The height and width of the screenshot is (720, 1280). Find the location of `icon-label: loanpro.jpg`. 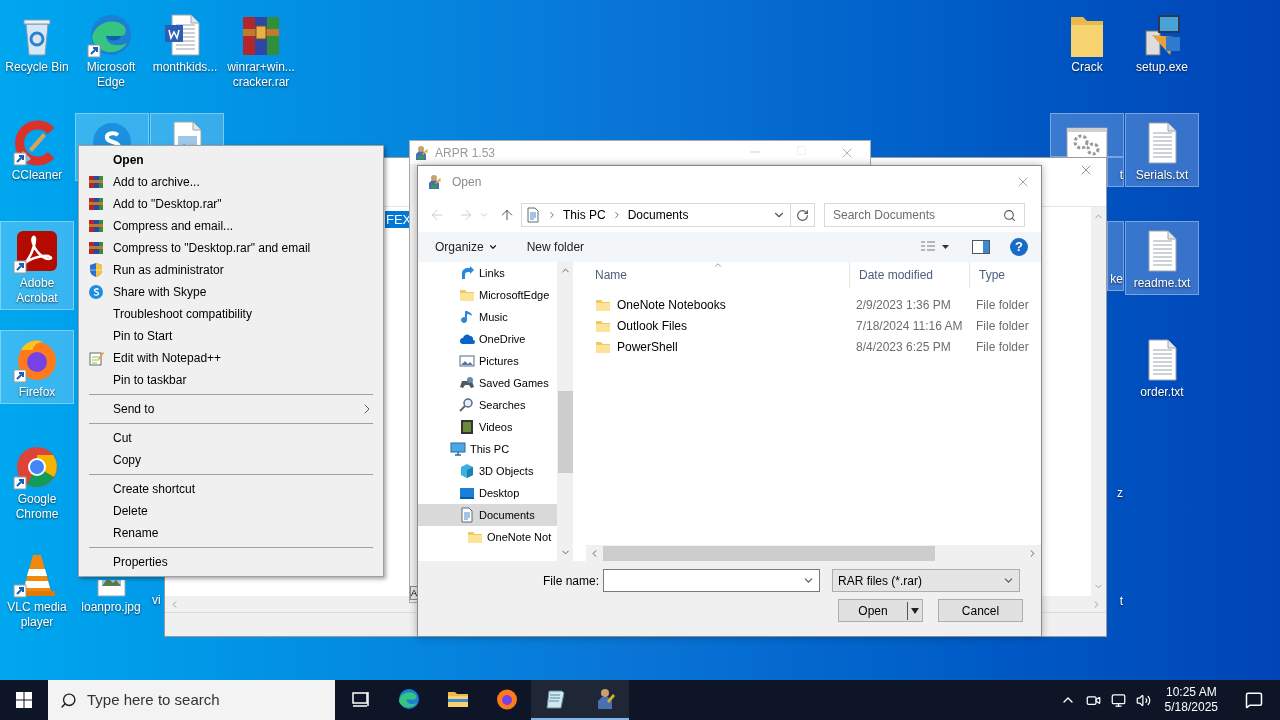

icon-label: loanpro.jpg is located at coordinates (111, 607).